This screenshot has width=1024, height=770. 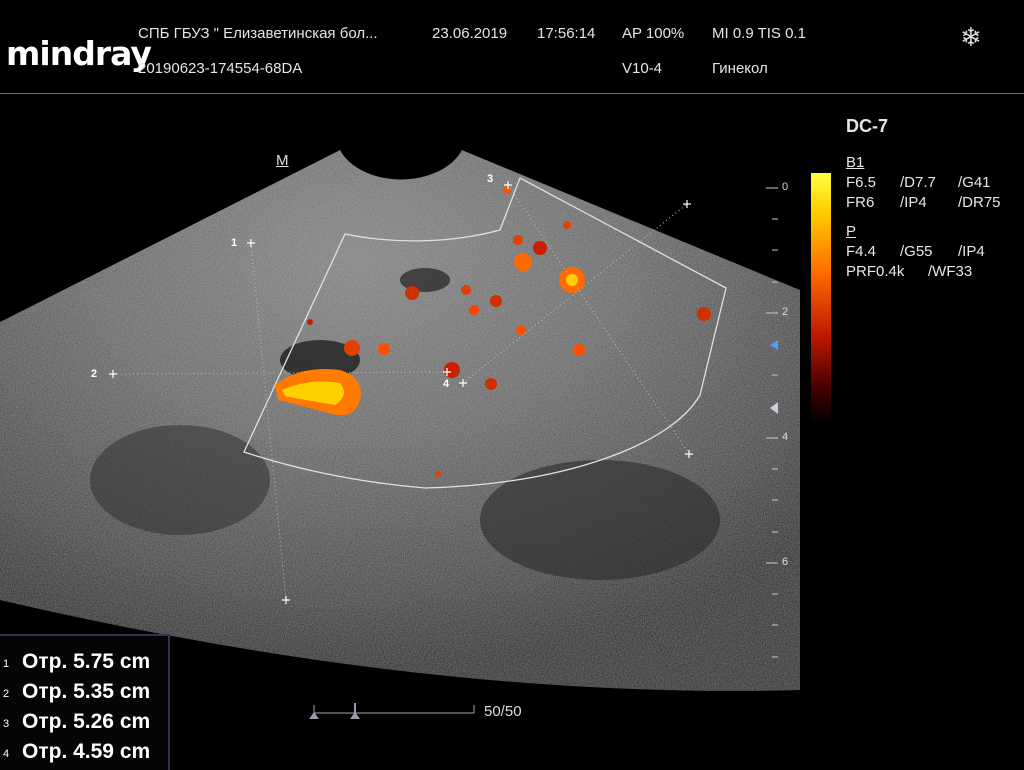 What do you see at coordinates (446, 384) in the screenshot?
I see `marker-4-label: 4` at bounding box center [446, 384].